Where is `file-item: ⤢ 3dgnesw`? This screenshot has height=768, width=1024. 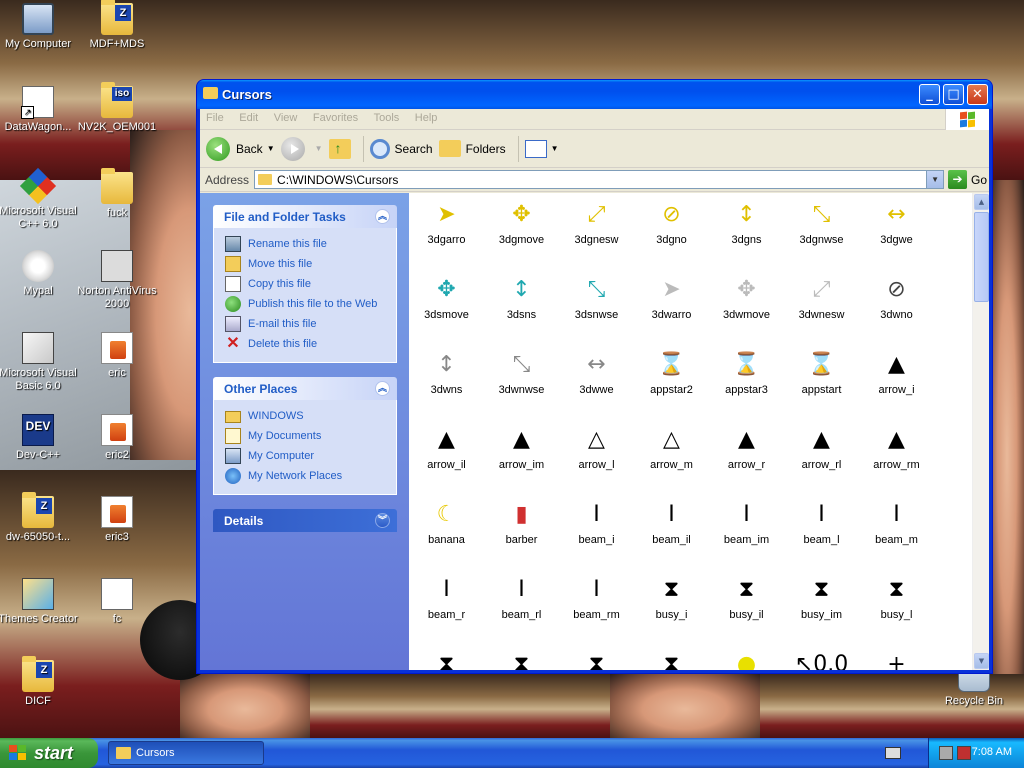 file-item: ⤢ 3dgnesw is located at coordinates (596, 234).